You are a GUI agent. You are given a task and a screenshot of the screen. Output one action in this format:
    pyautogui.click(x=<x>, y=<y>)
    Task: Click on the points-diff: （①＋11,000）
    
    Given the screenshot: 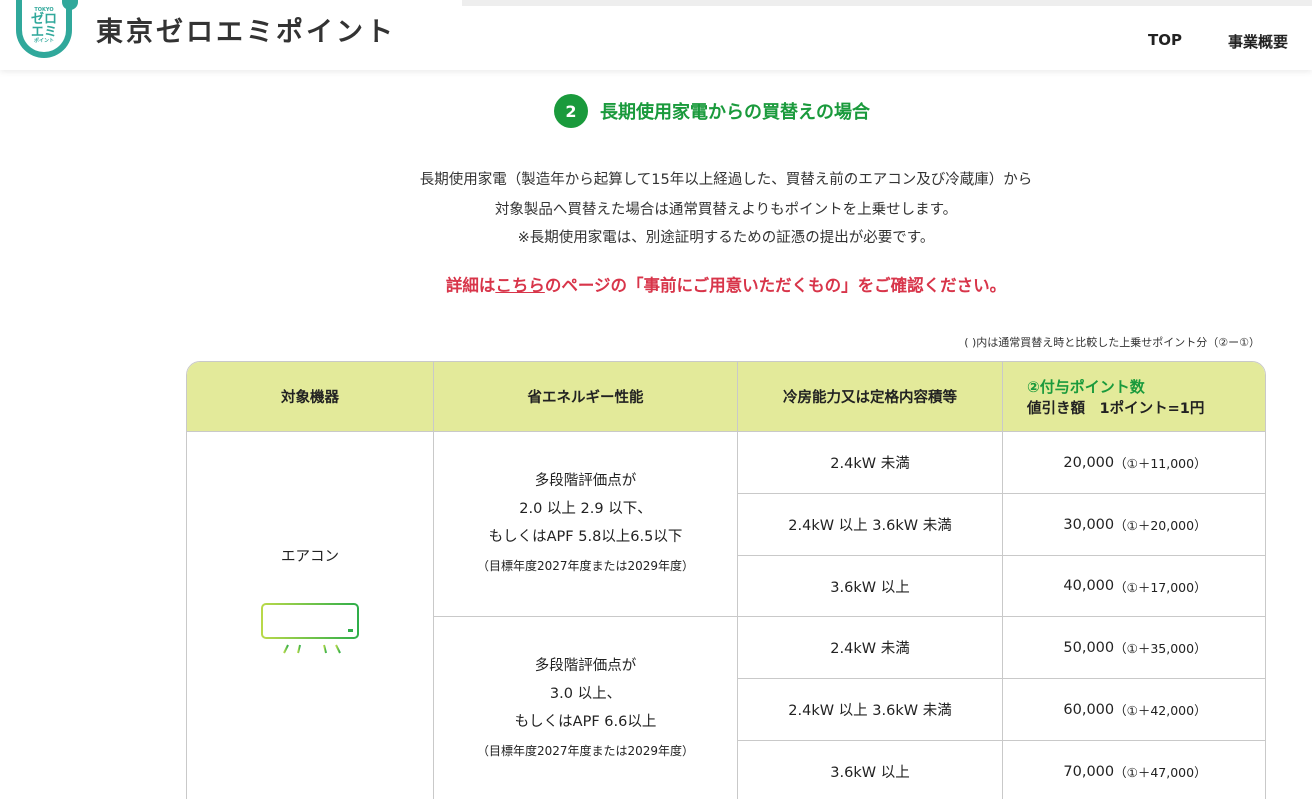 What is the action you would take?
    pyautogui.click(x=1160, y=463)
    